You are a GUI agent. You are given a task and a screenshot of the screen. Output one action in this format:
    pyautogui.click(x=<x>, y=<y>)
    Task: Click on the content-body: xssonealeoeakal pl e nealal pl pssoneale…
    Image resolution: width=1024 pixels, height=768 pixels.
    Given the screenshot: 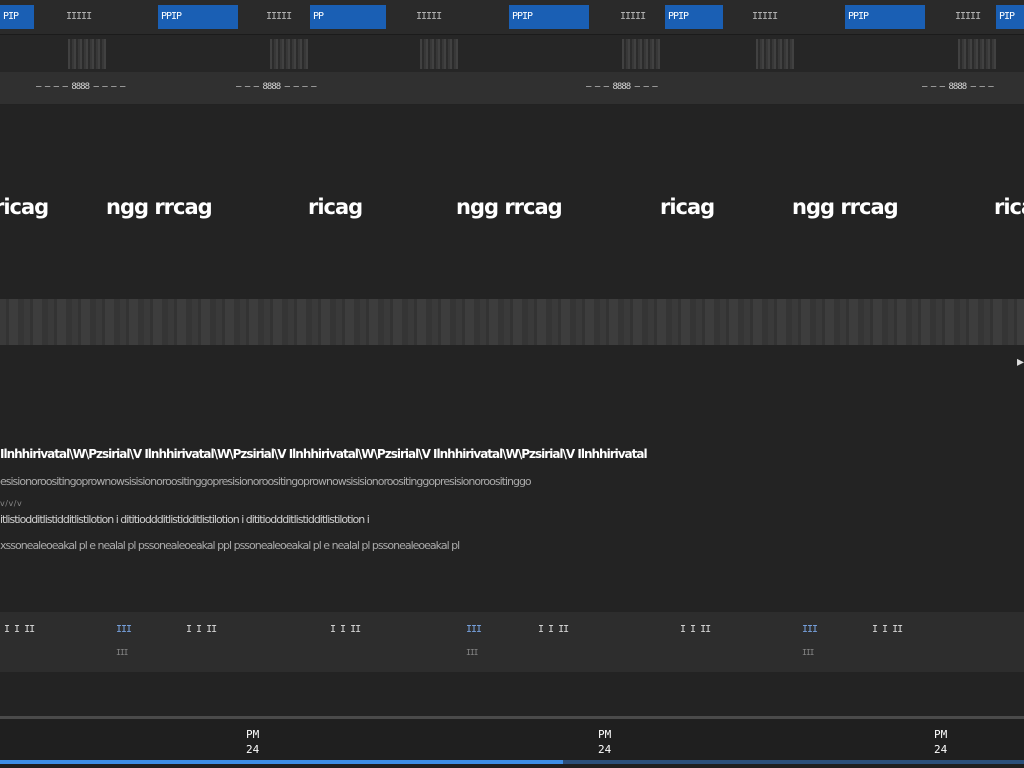 What is the action you would take?
    pyautogui.click(x=230, y=545)
    